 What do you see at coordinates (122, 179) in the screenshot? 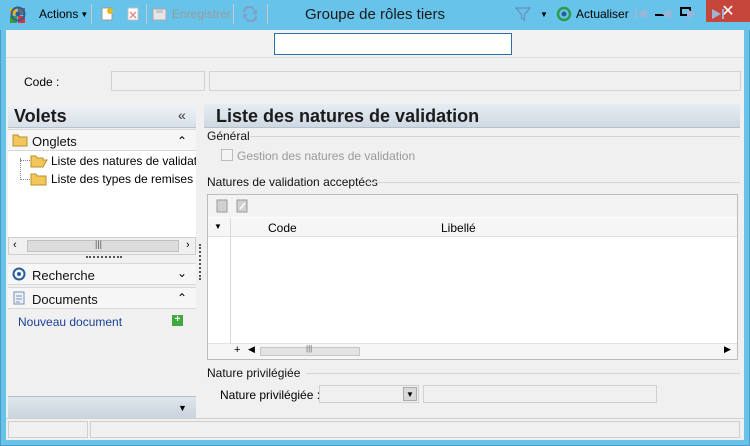
I see `tree-item-label: Liste des types de remises` at bounding box center [122, 179].